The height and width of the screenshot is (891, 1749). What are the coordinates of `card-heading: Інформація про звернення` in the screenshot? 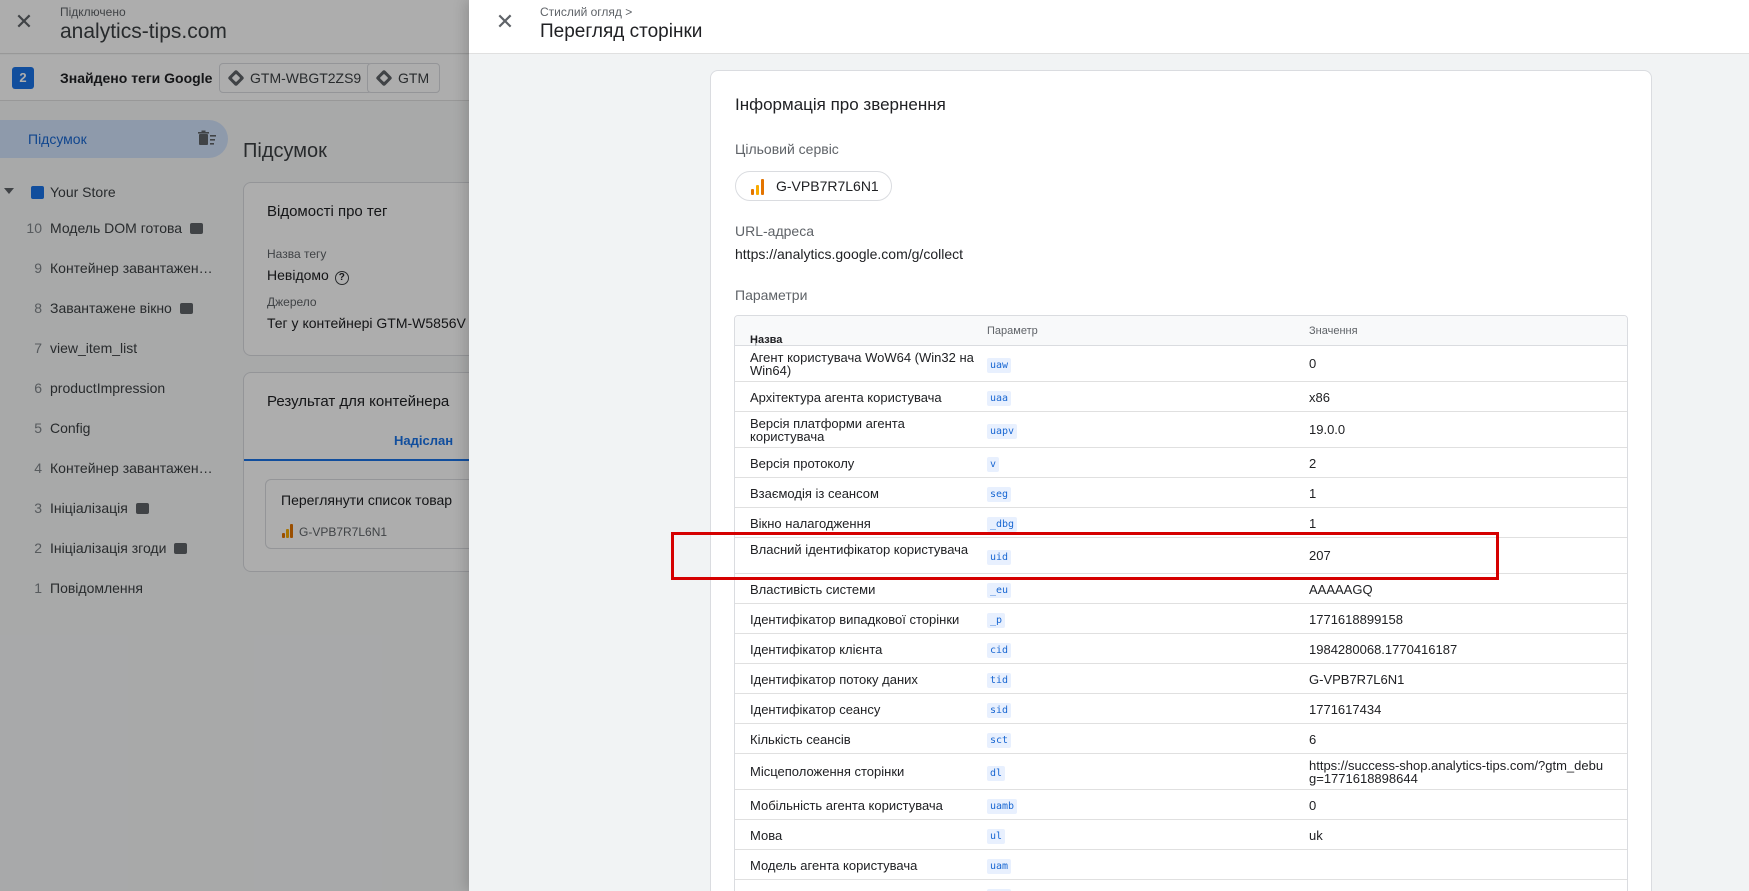 It's located at (840, 104).